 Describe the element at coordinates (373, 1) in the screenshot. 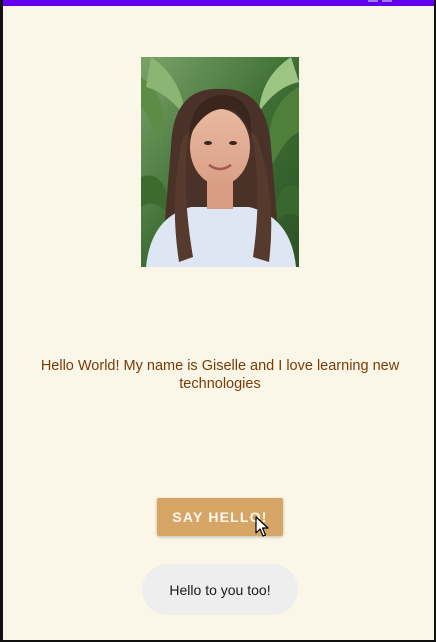

I see `signal-icon` at that location.